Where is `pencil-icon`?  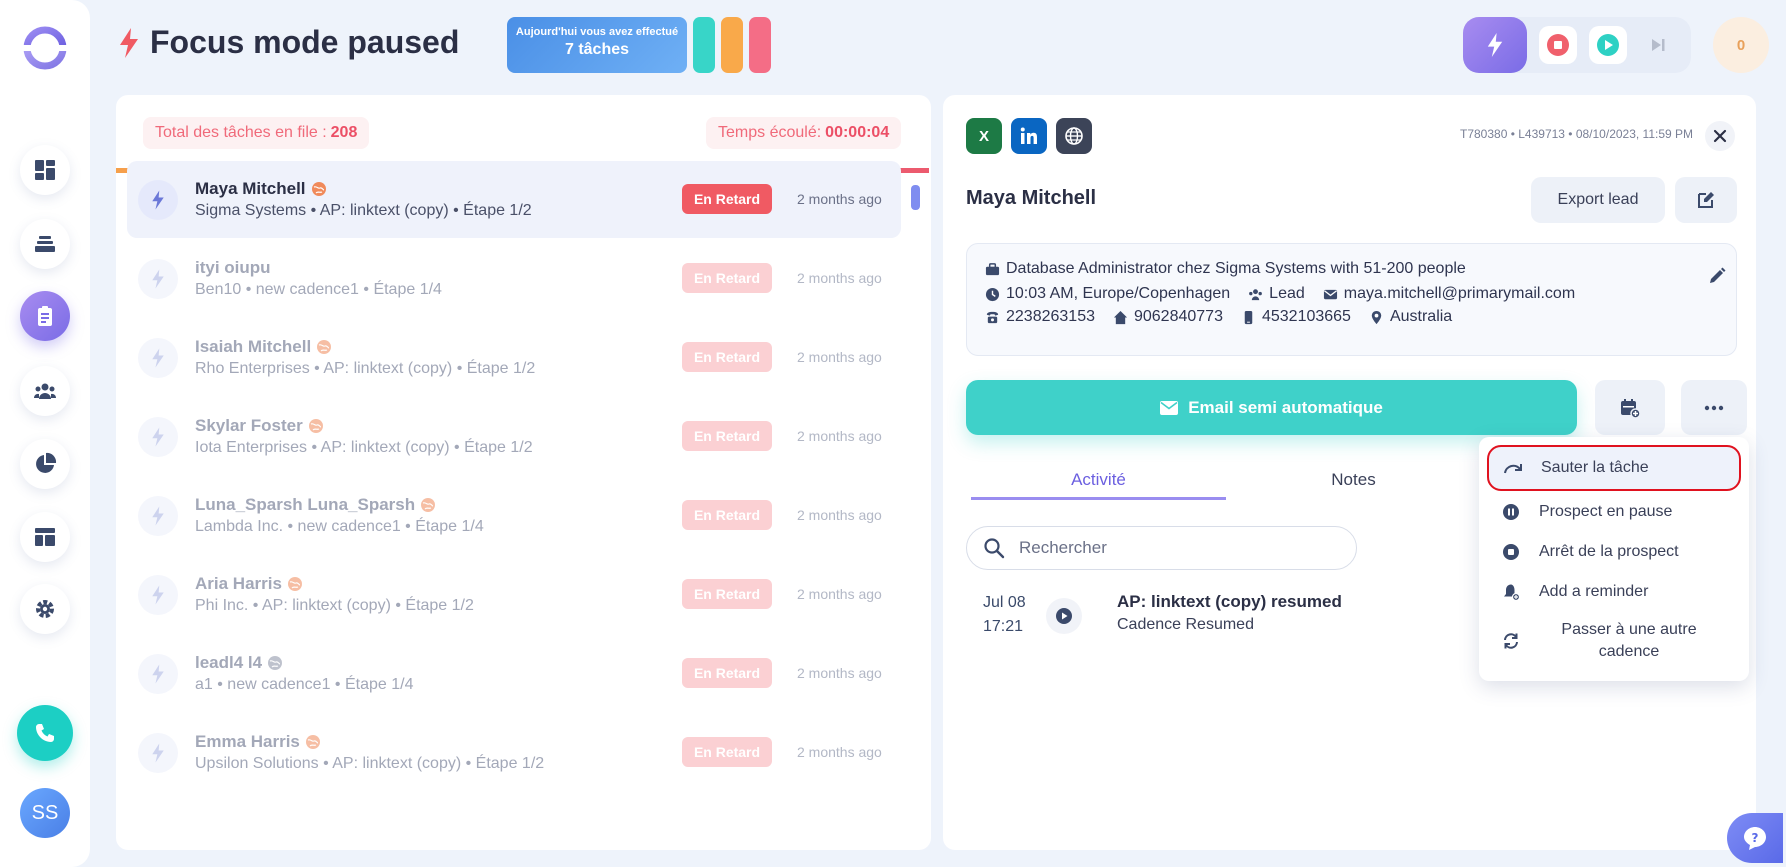 pencil-icon is located at coordinates (1717, 276).